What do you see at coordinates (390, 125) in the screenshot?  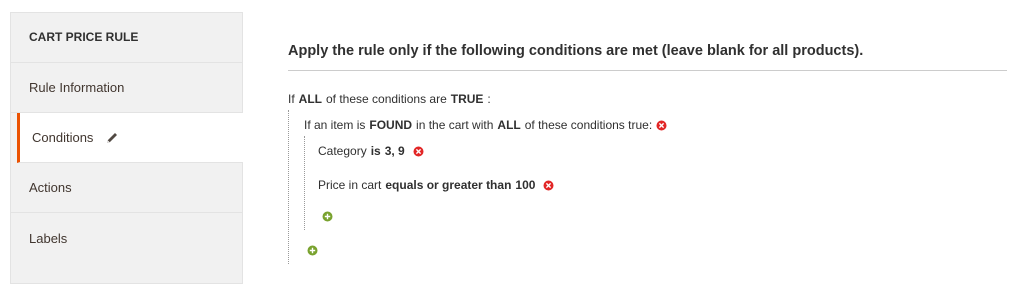 I see `found-value-link: FOUND` at bounding box center [390, 125].